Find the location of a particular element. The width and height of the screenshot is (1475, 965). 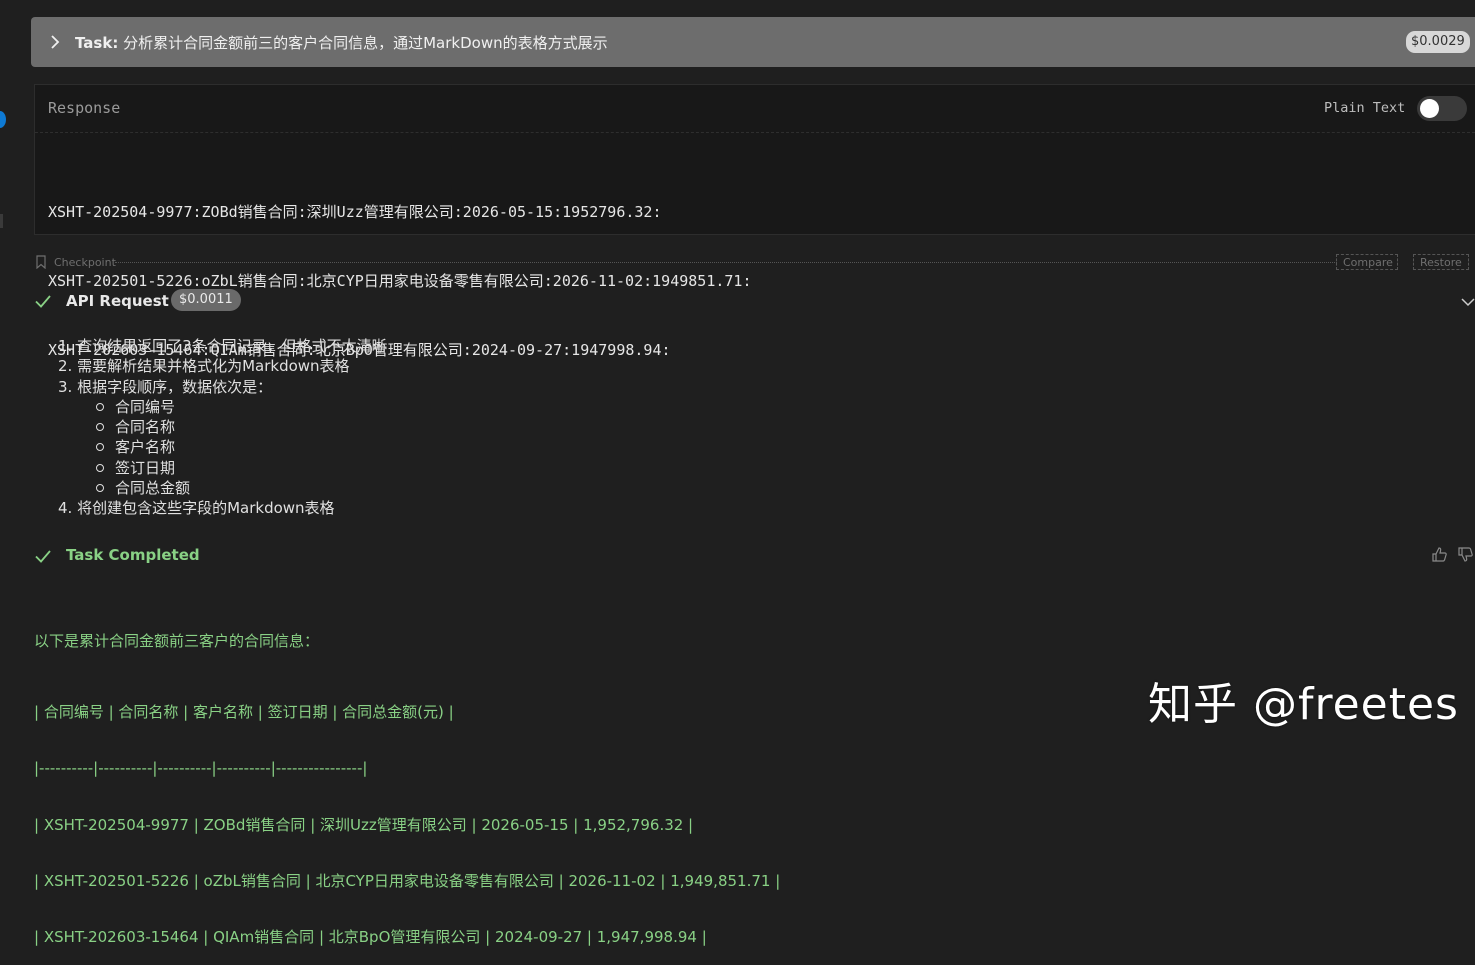

task-completed-label: Task Completed is located at coordinates (133, 555).